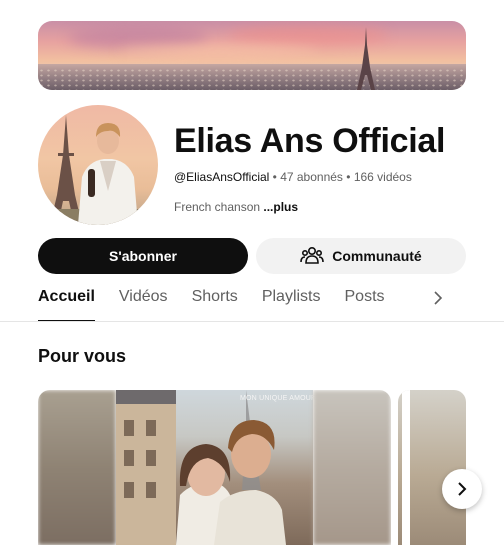 The image size is (504, 545). I want to click on carousel-next-button, so click(462, 489).